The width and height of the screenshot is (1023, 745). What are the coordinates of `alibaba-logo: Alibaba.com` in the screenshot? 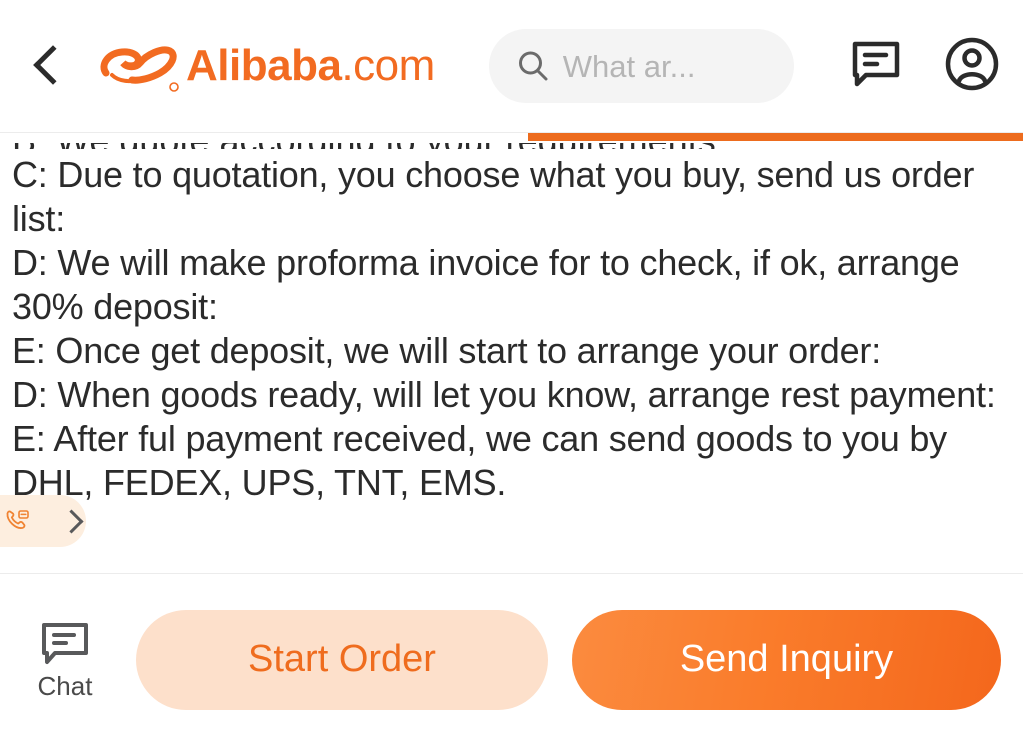 It's located at (265, 66).